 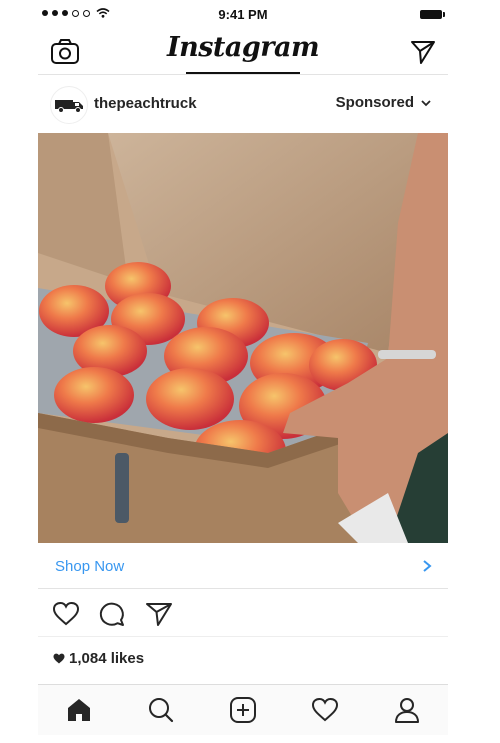 What do you see at coordinates (427, 566) in the screenshot?
I see `chevron-right-icon` at bounding box center [427, 566].